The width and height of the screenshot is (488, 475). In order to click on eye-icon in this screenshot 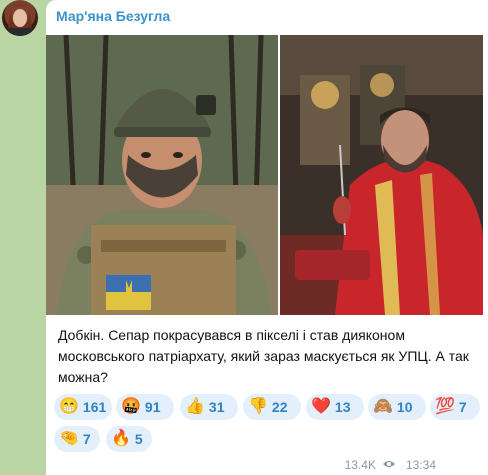, I will do `click(389, 465)`.